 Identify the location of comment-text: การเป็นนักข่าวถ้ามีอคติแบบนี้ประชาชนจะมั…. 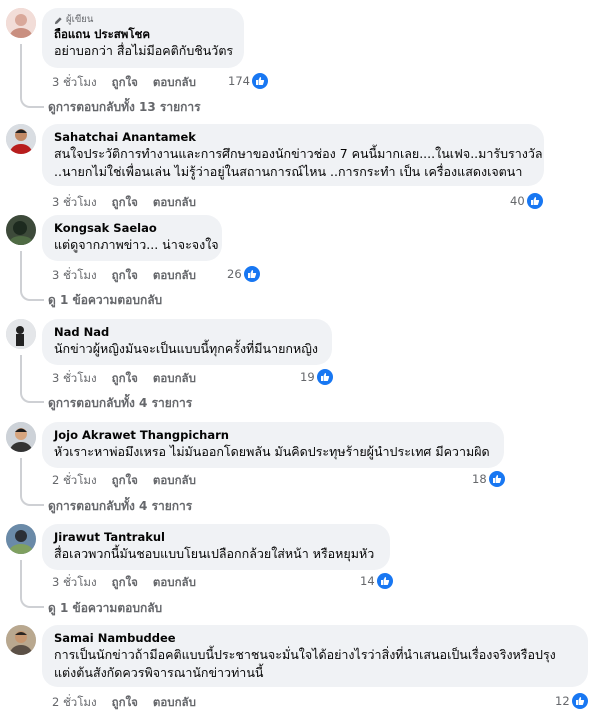
(305, 654).